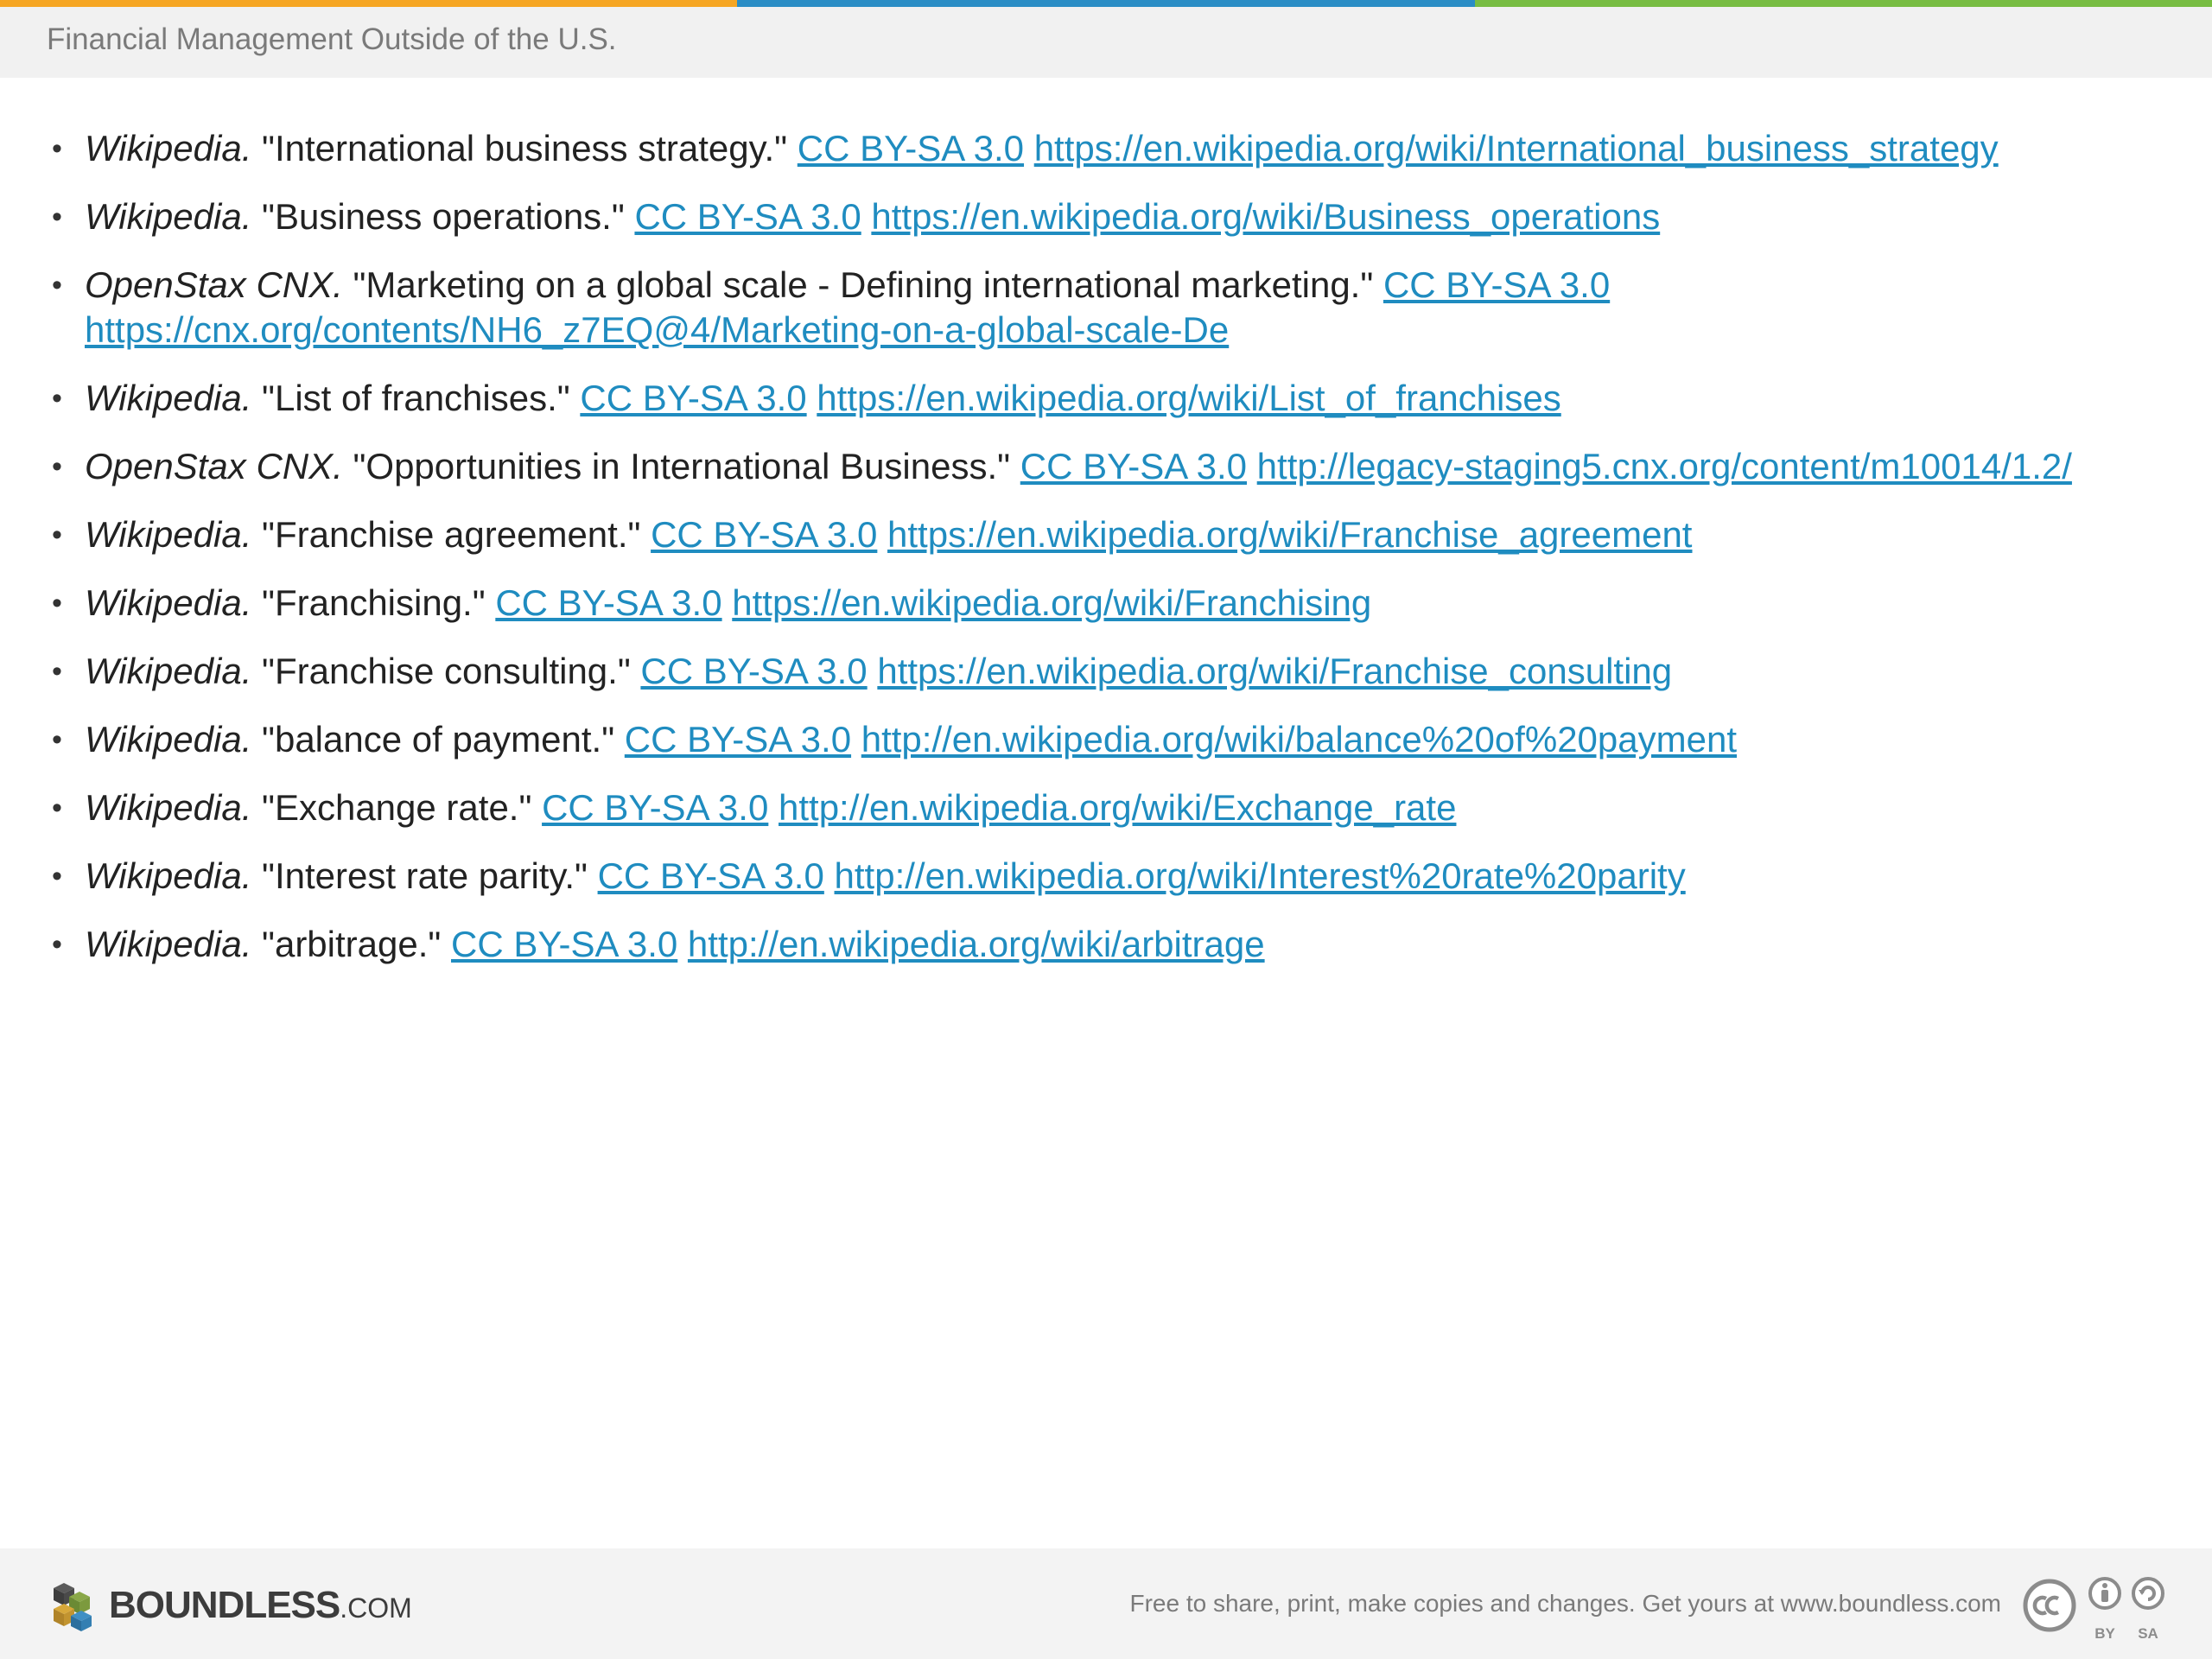 The image size is (2212, 1659). What do you see at coordinates (2148, 1609) in the screenshot?
I see `cc-sa-icon: SA` at bounding box center [2148, 1609].